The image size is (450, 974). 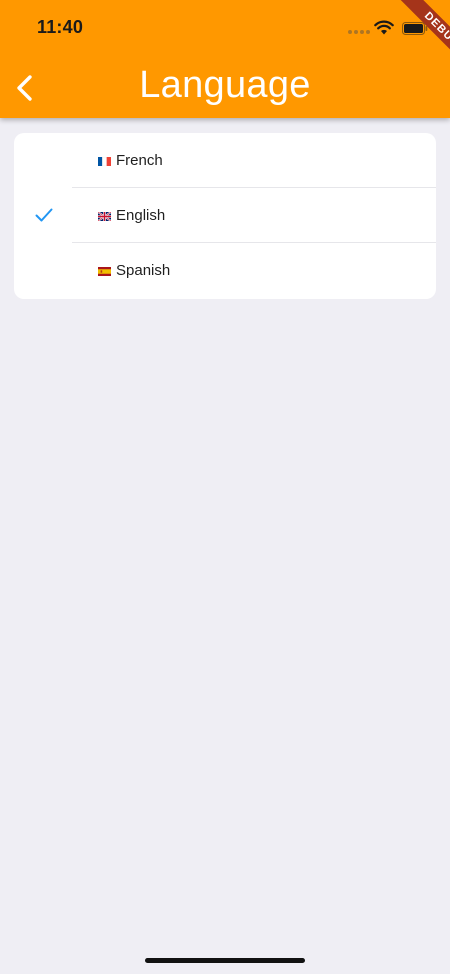 I want to click on language-item-french: French, so click(x=225, y=160).